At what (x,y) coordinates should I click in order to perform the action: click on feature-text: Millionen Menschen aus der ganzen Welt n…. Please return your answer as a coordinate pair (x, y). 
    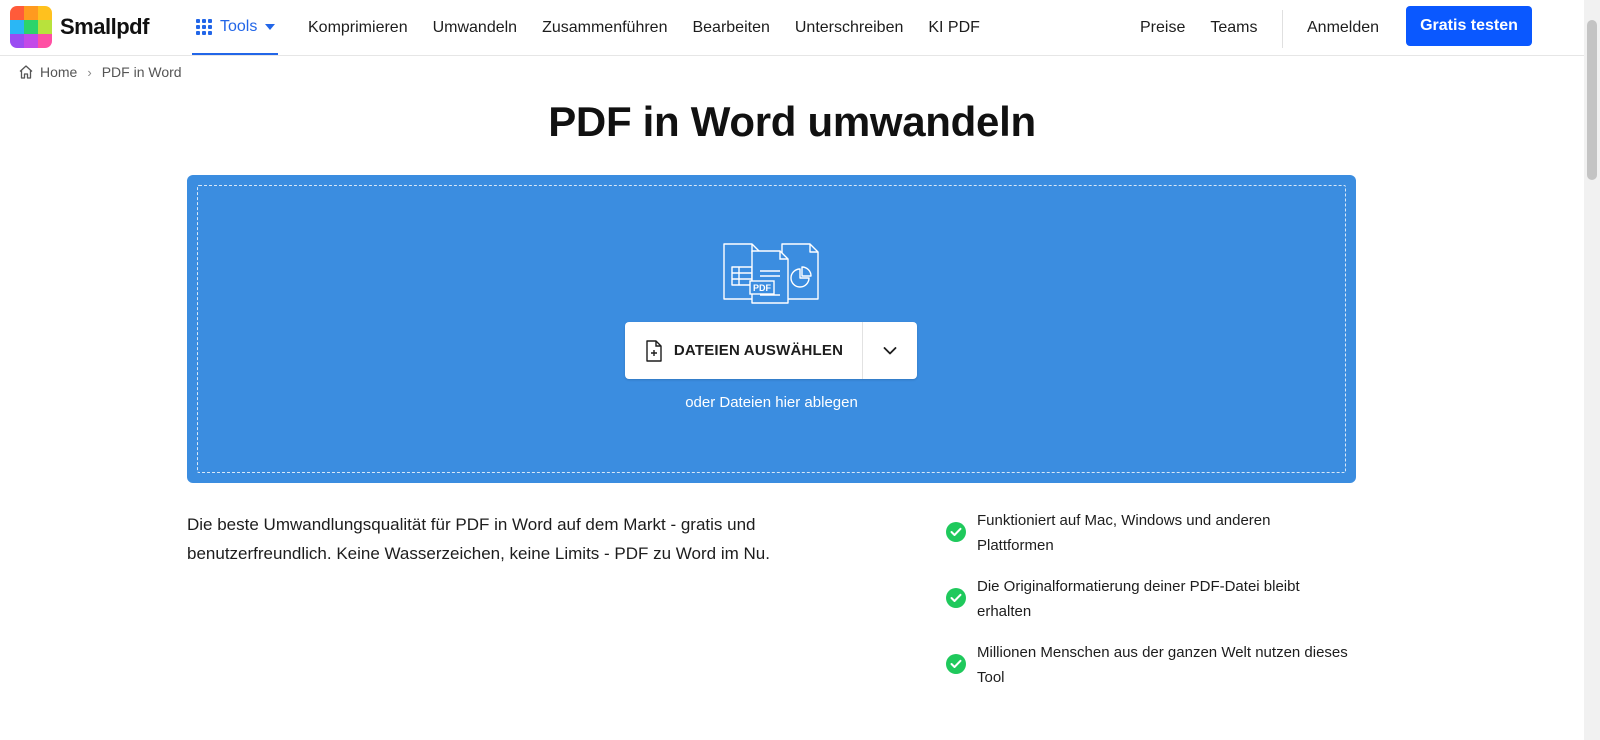
    Looking at the image, I should click on (1162, 665).